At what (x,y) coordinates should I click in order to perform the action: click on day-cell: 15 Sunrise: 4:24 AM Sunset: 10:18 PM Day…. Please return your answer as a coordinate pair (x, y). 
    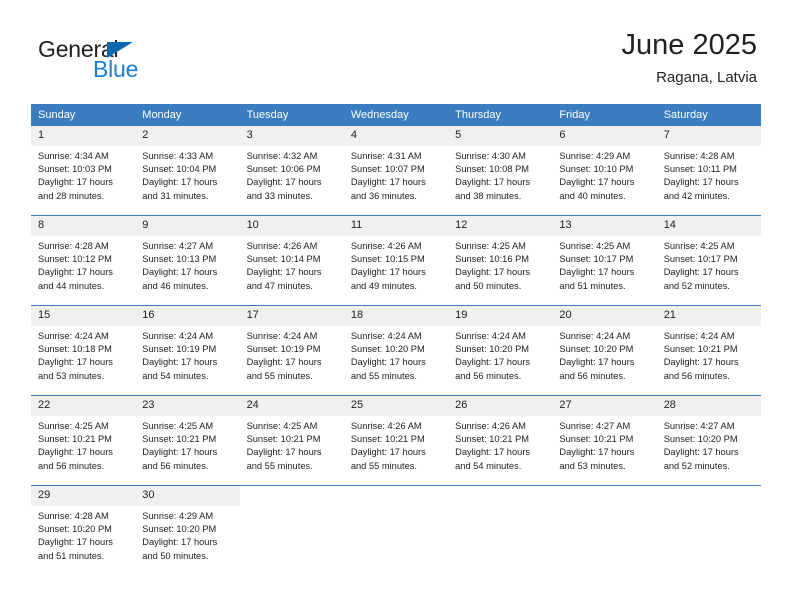
    Looking at the image, I should click on (83, 350).